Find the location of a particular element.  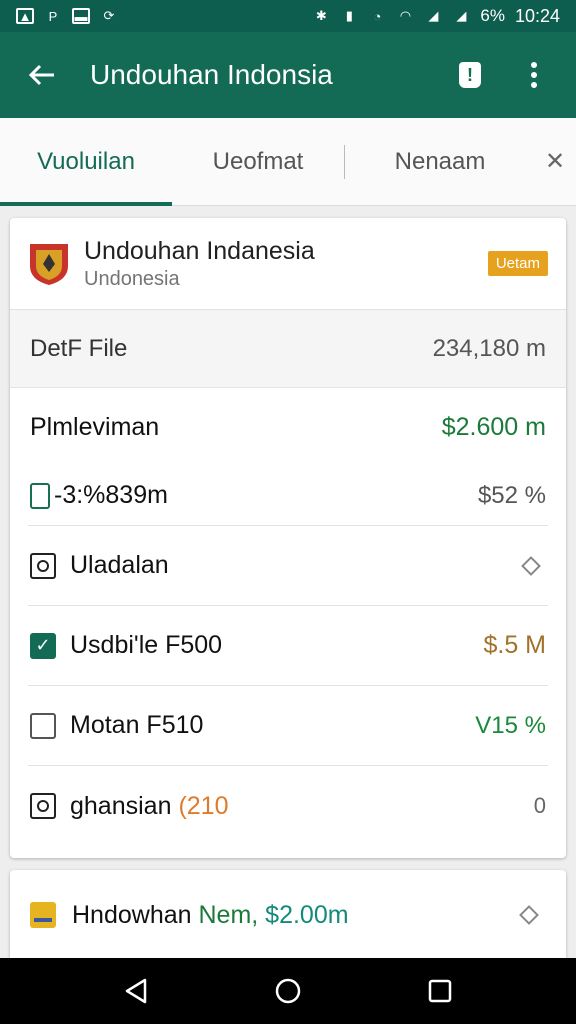

summary-card: Hndowhan Nem, $2.00m is located at coordinates (288, 915).